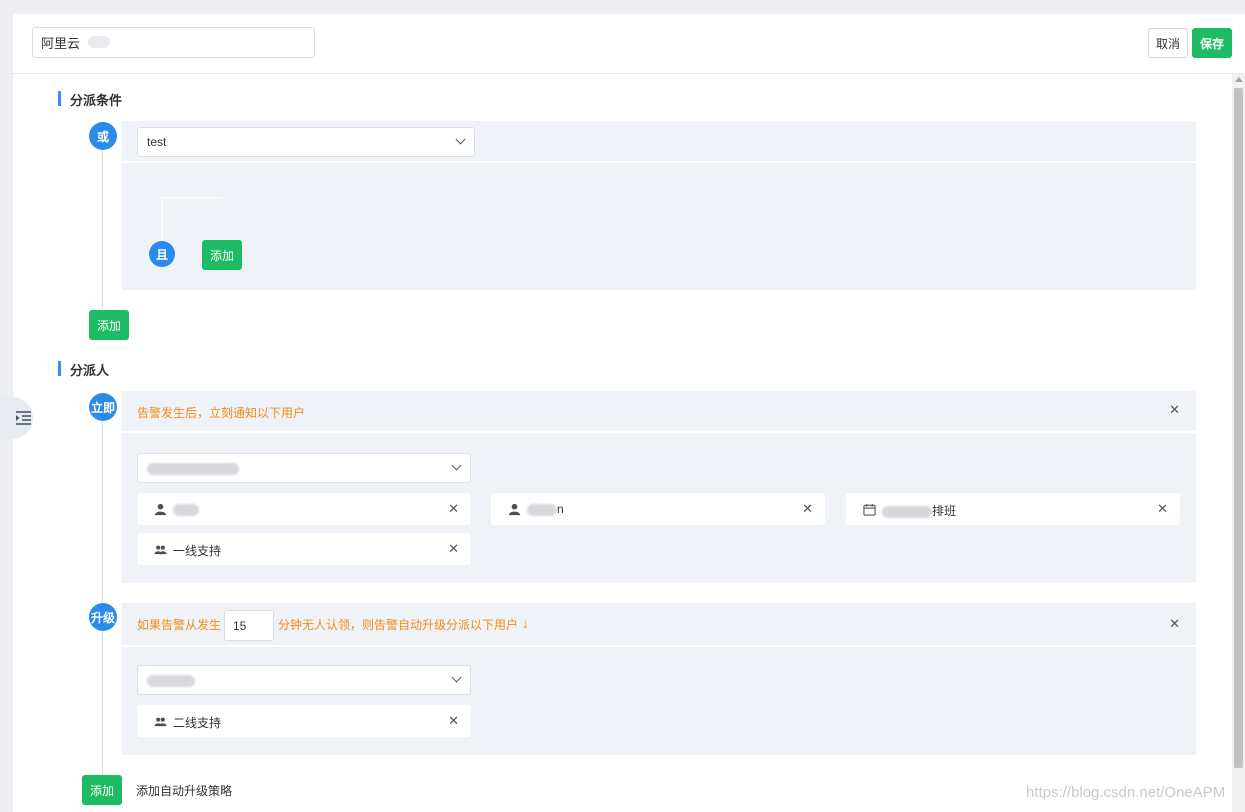  What do you see at coordinates (659, 226) in the screenshot?
I see `condition-body: 且 添加` at bounding box center [659, 226].